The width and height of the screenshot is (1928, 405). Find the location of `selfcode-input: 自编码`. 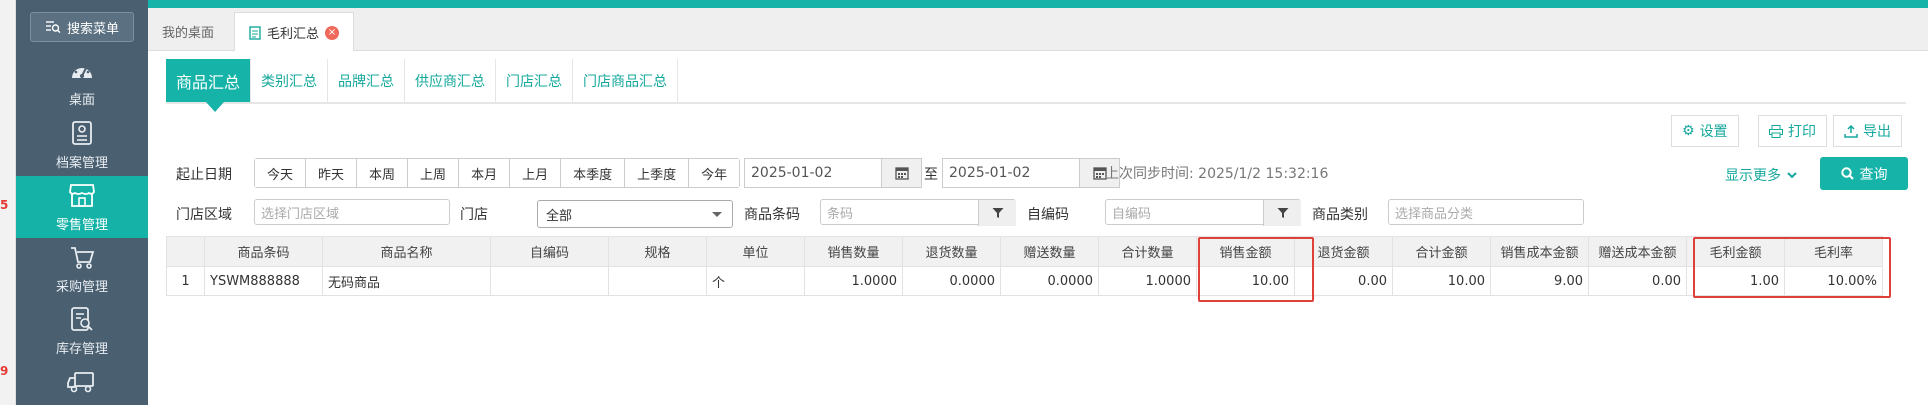

selfcode-input: 自编码 is located at coordinates (1203, 212).